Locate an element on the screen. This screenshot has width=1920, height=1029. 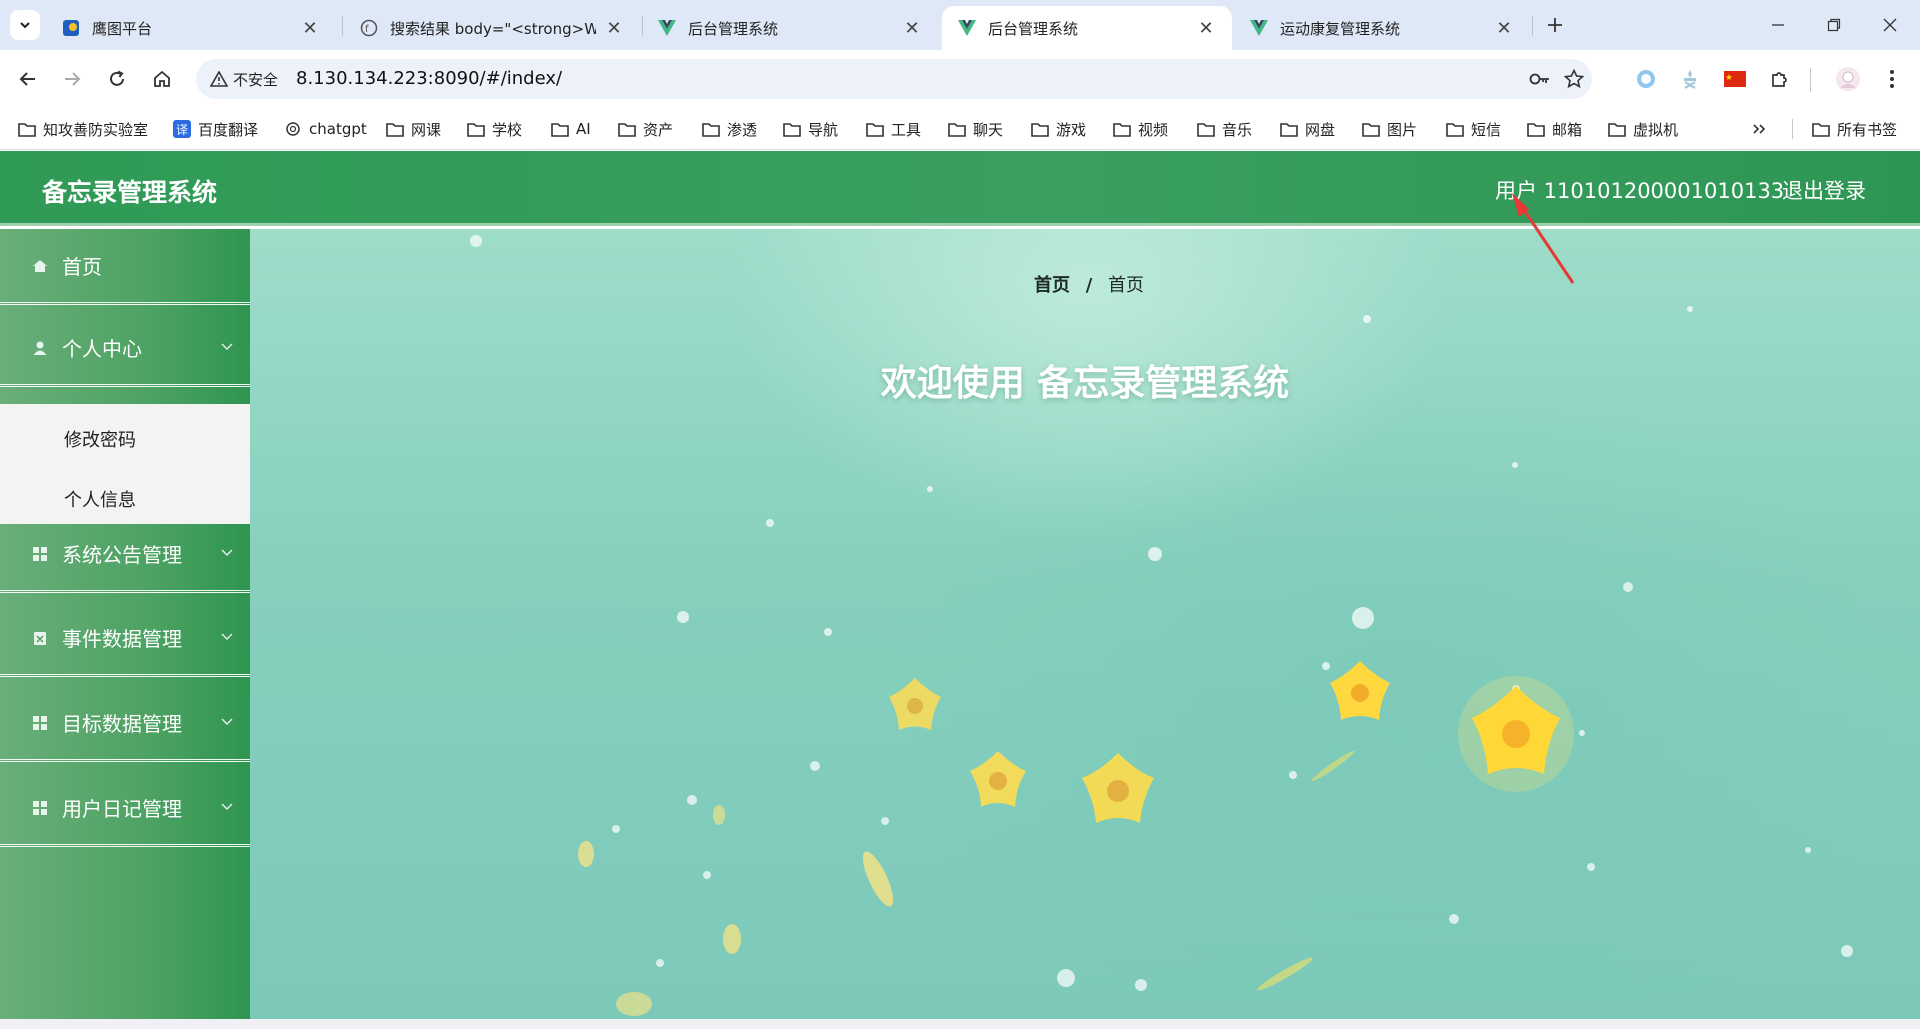
bookmark-item: 网课 is located at coordinates (413, 129).